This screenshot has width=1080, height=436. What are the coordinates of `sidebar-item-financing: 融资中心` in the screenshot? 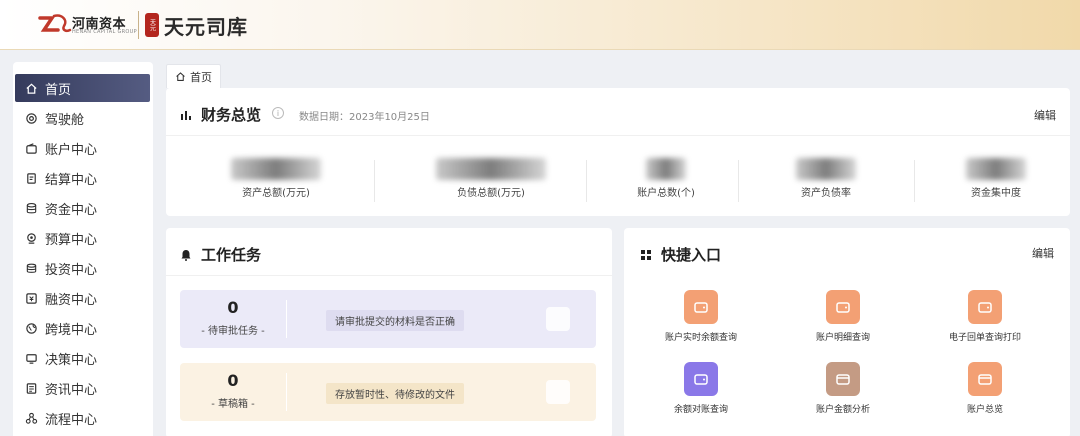 It's located at (82, 298).